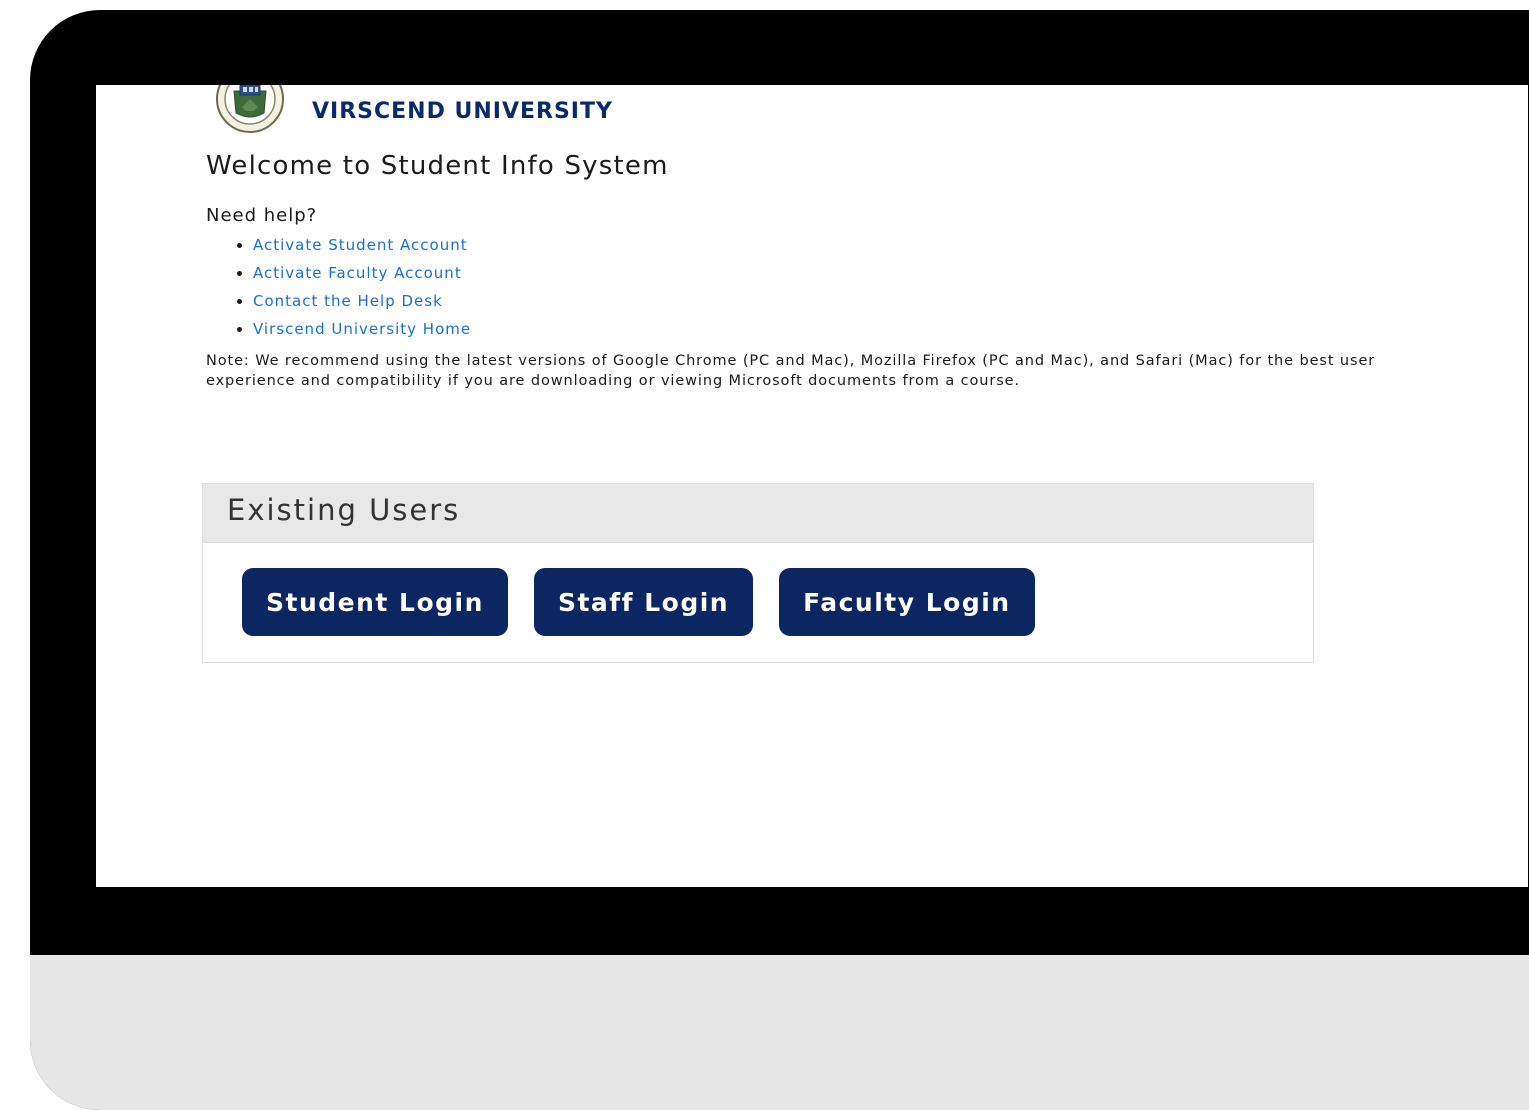  What do you see at coordinates (262, 215) in the screenshot?
I see `help-heading: Need help?` at bounding box center [262, 215].